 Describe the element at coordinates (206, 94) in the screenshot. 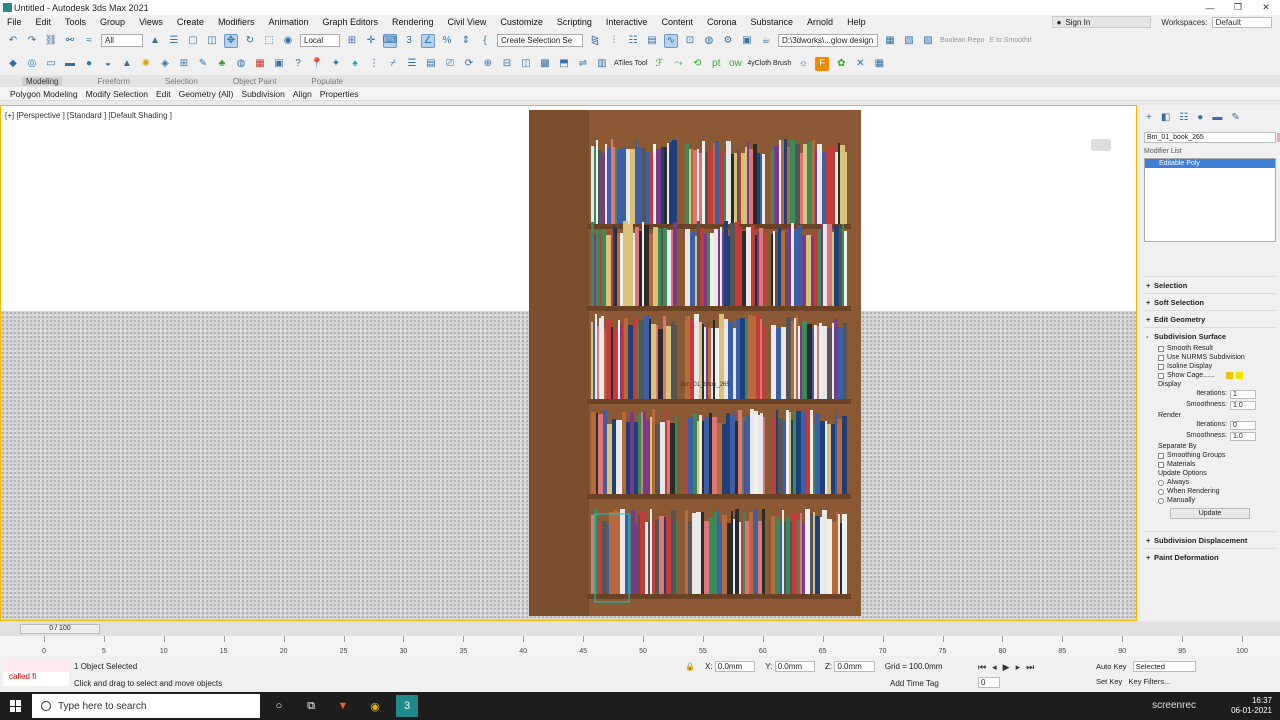

I see `ribbon-geometry-all: Geometry (All)` at that location.